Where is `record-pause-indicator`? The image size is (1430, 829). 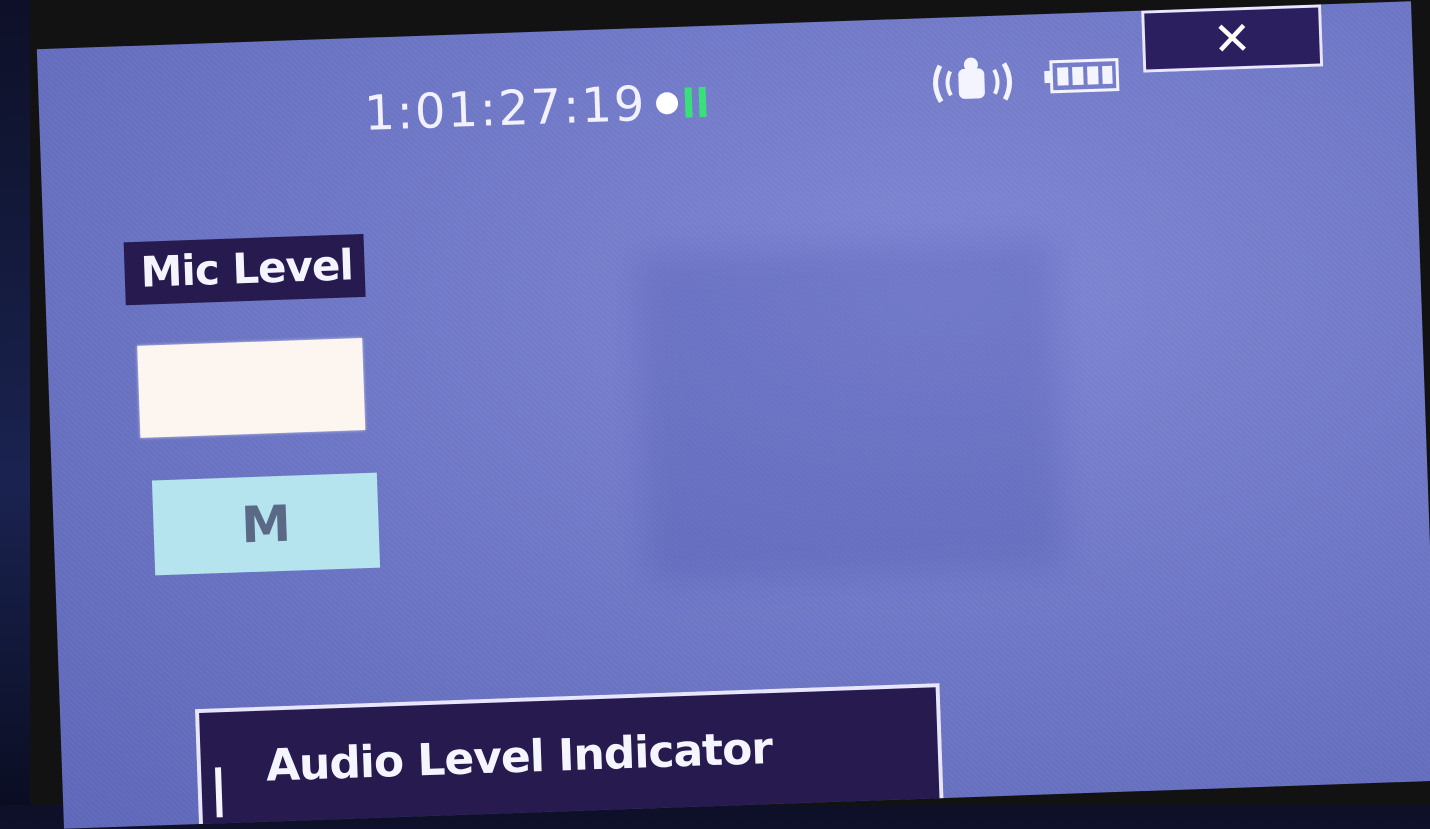 record-pause-indicator is located at coordinates (681, 102).